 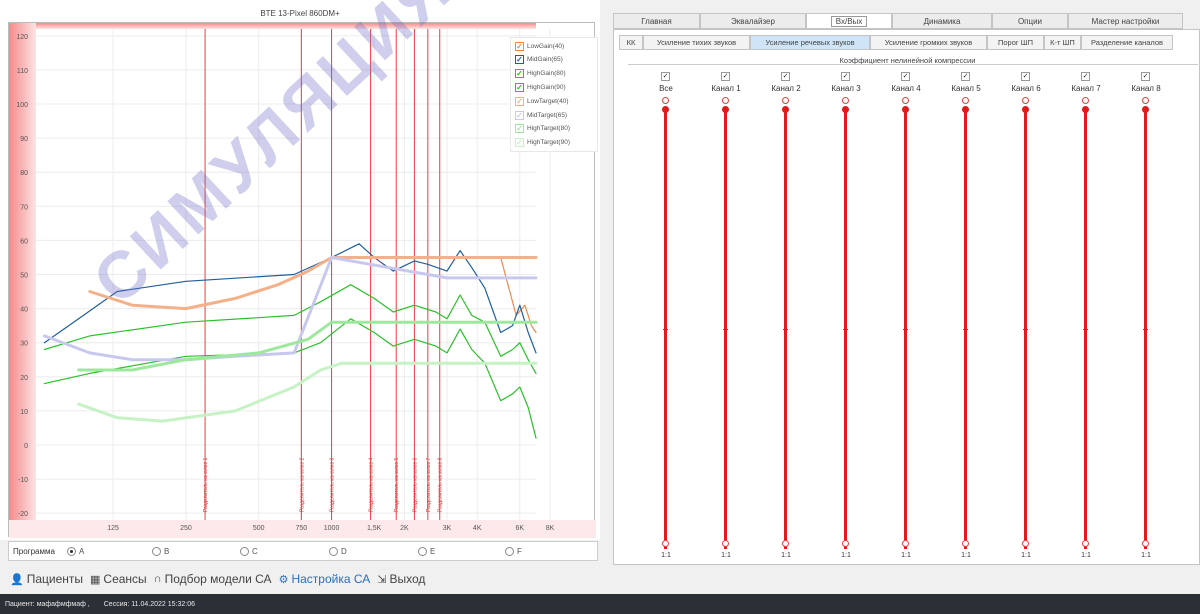 What do you see at coordinates (24, 276) in the screenshot?
I see `y-tick-label: 50` at bounding box center [24, 276].